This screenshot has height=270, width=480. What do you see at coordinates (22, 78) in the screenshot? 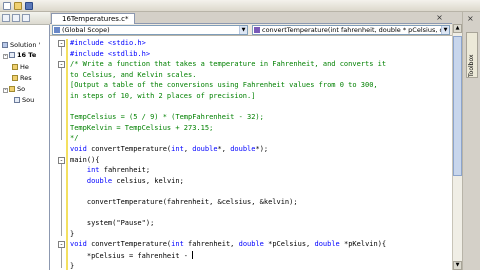
I see `folder-resource-files: Res` at bounding box center [22, 78].